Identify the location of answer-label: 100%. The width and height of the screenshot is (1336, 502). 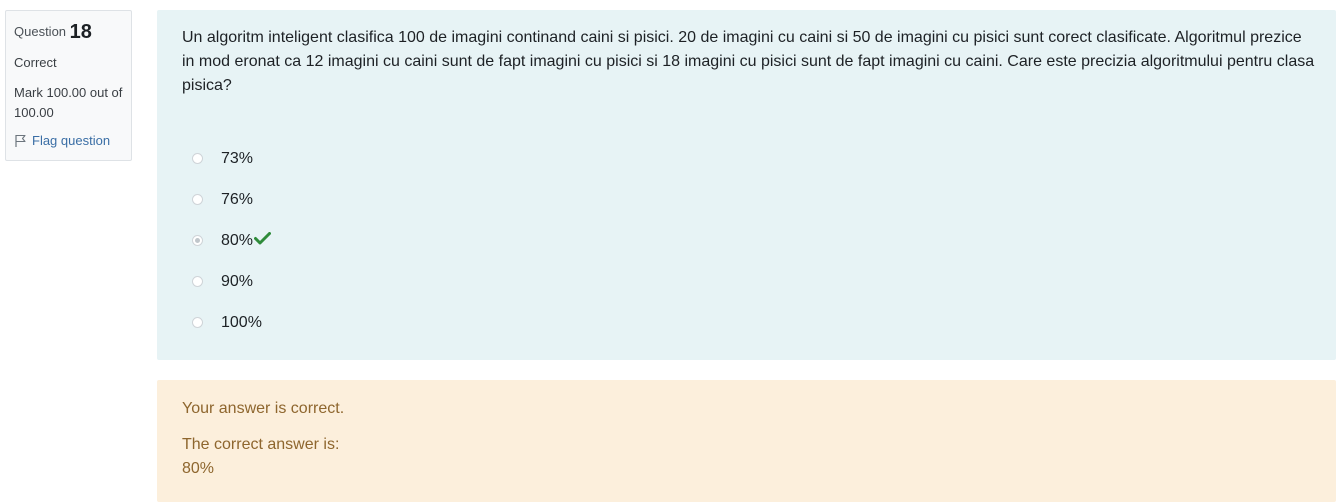
(241, 322).